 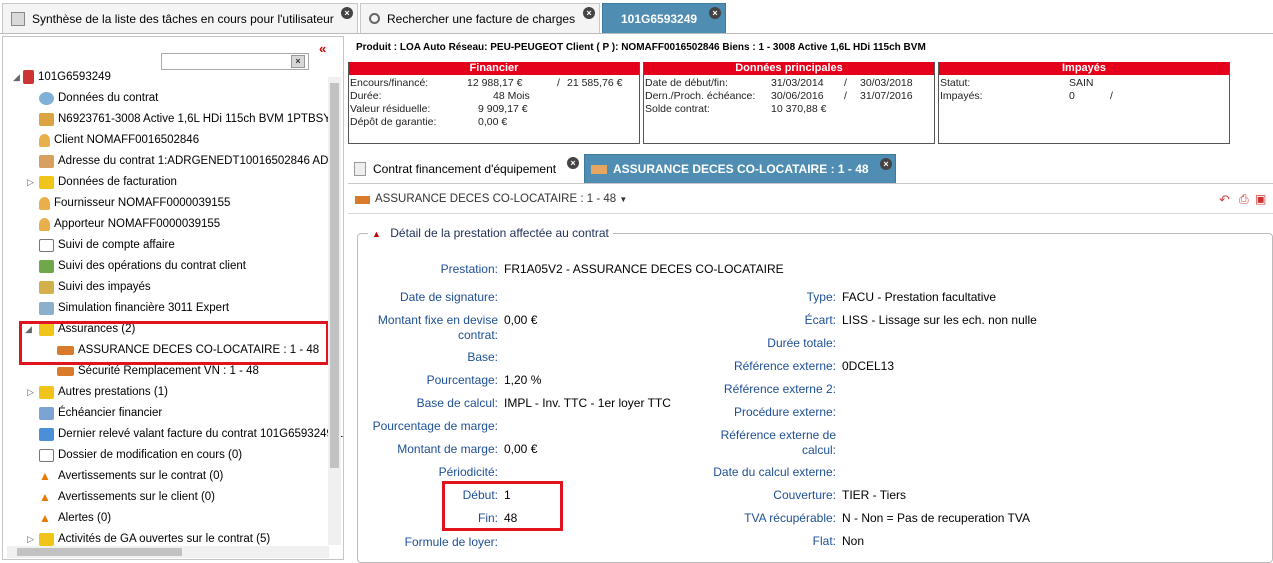 I want to click on book-icon, so click(x=46, y=245).